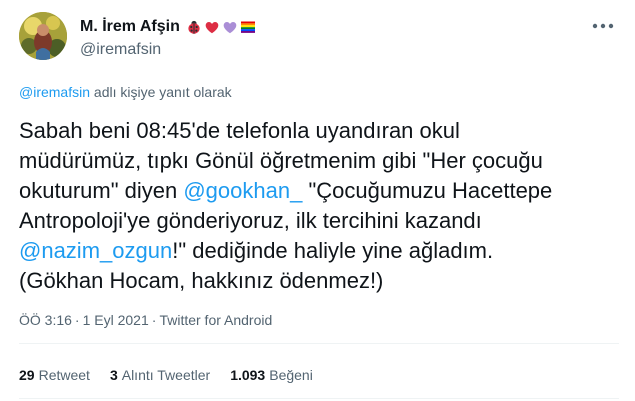  I want to click on tweet-meta: ÖÖ 3:16 · 1 Eyl 2021 · Twitter for Android, so click(145, 320).